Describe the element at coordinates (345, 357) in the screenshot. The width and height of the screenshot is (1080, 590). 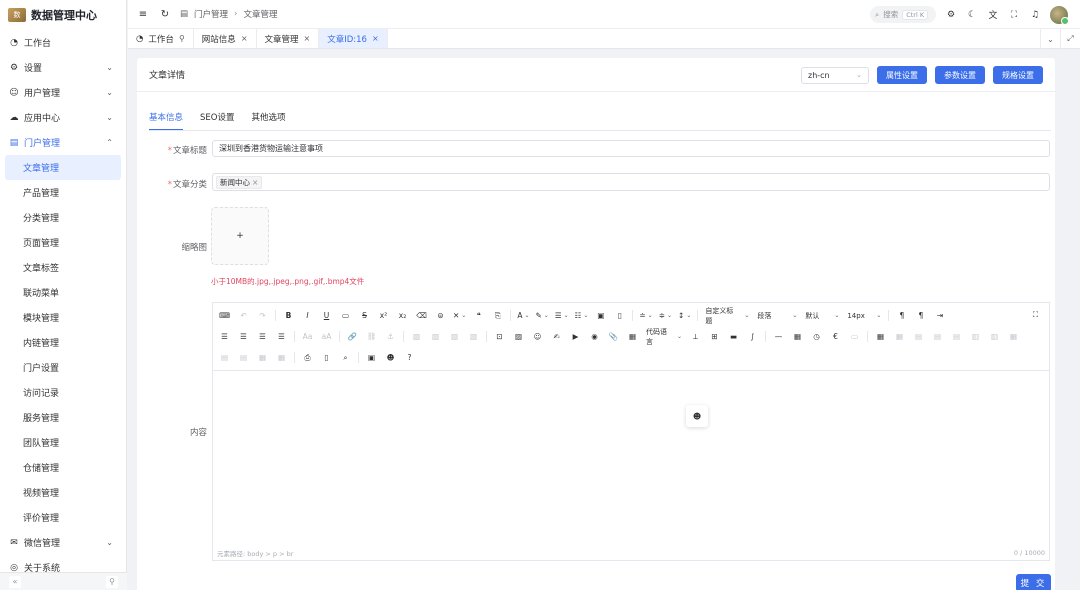
I see `search-replace-icon: ⌕` at that location.